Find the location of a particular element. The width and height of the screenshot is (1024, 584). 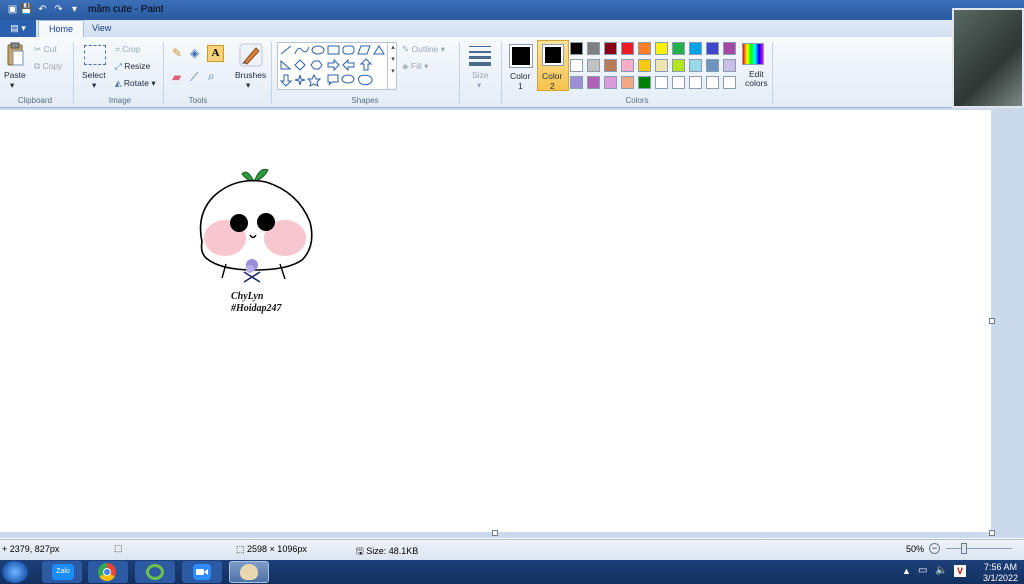

taskbar-app-green is located at coordinates (155, 572).